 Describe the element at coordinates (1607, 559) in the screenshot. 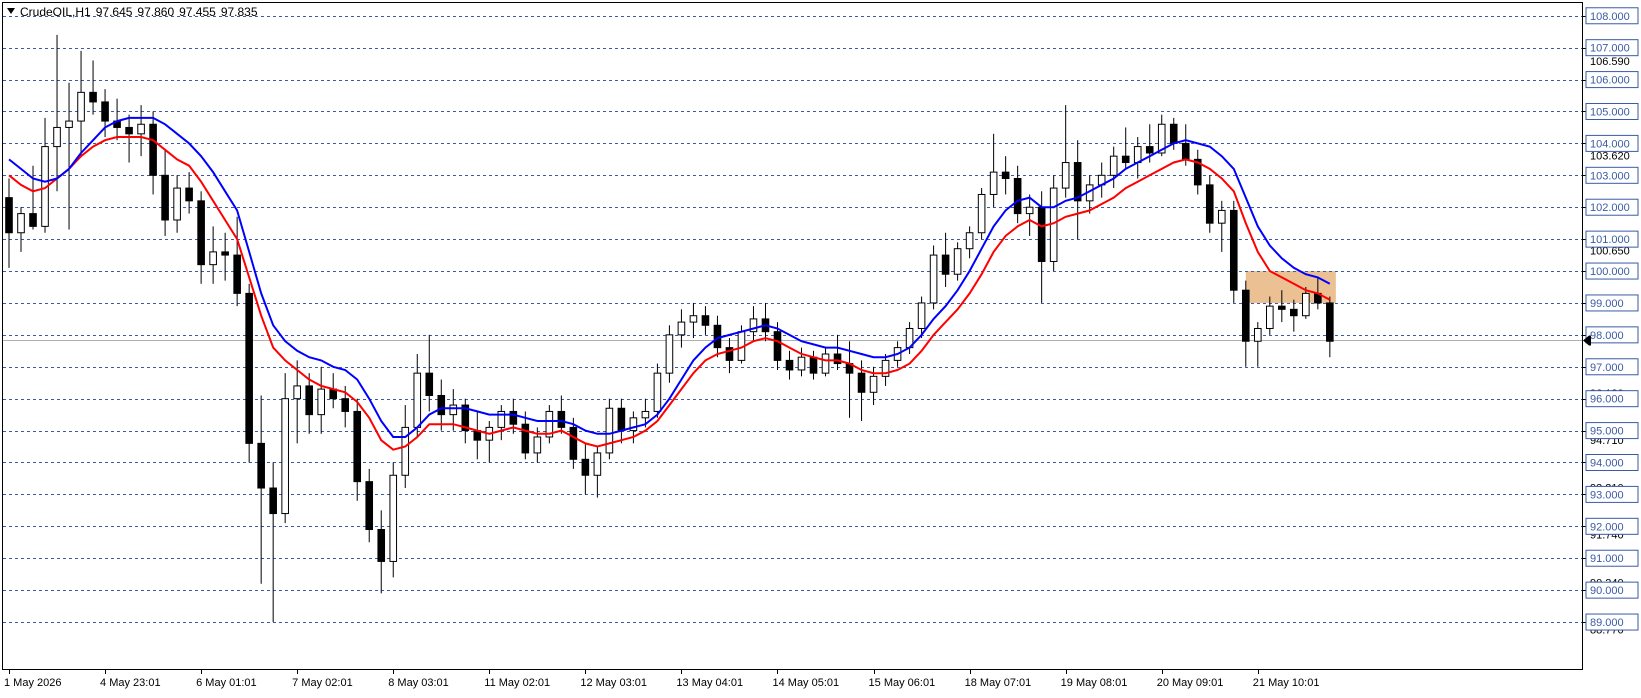

I see `y-axis-label: 91.000` at that location.